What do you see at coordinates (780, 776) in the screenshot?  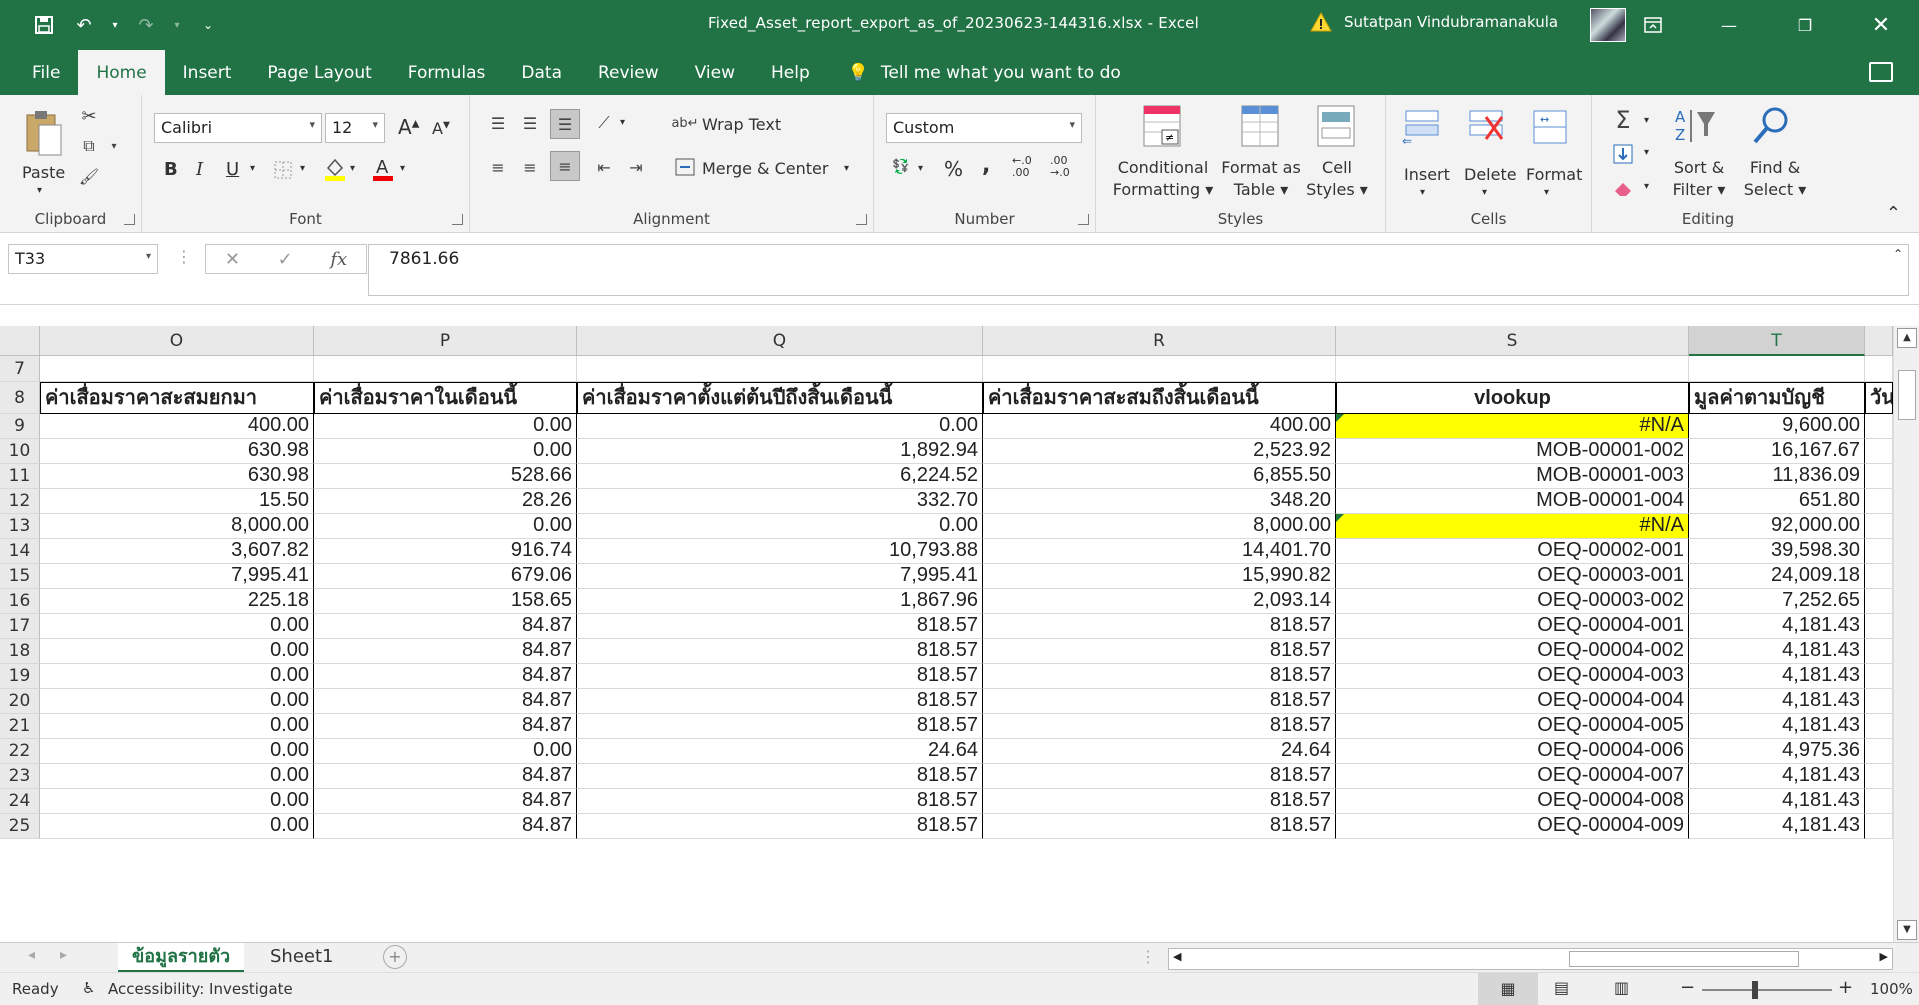 I see `cell-q23: 818.57` at bounding box center [780, 776].